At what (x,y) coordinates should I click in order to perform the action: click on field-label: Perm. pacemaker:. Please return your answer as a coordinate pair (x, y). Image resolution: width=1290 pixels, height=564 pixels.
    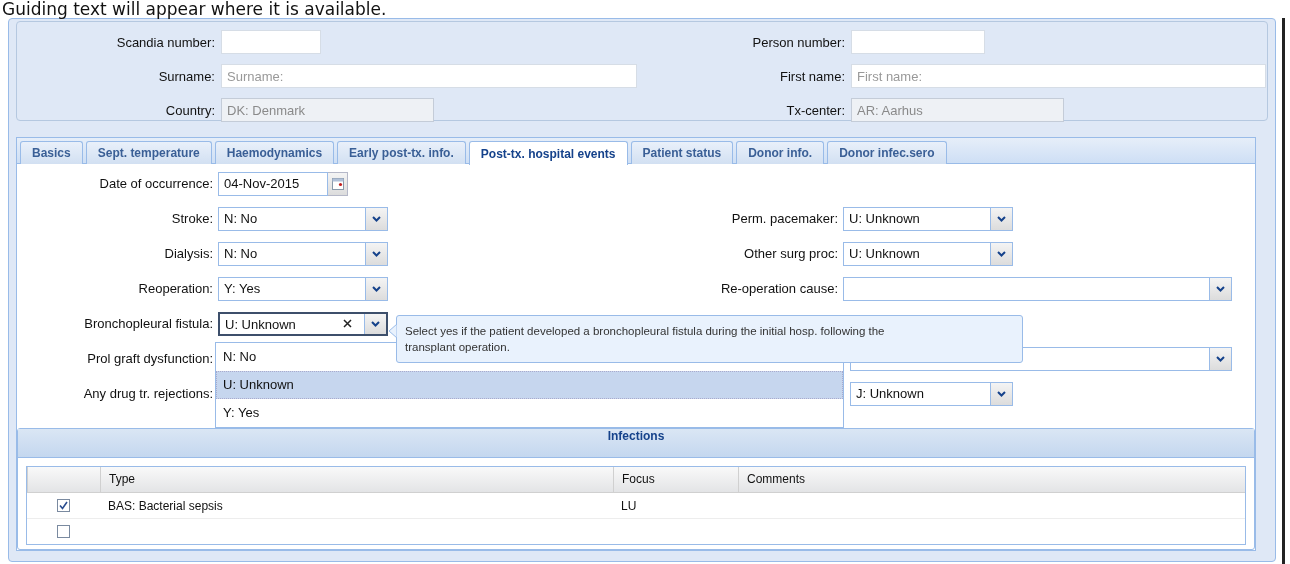
    Looking at the image, I should click on (784, 219).